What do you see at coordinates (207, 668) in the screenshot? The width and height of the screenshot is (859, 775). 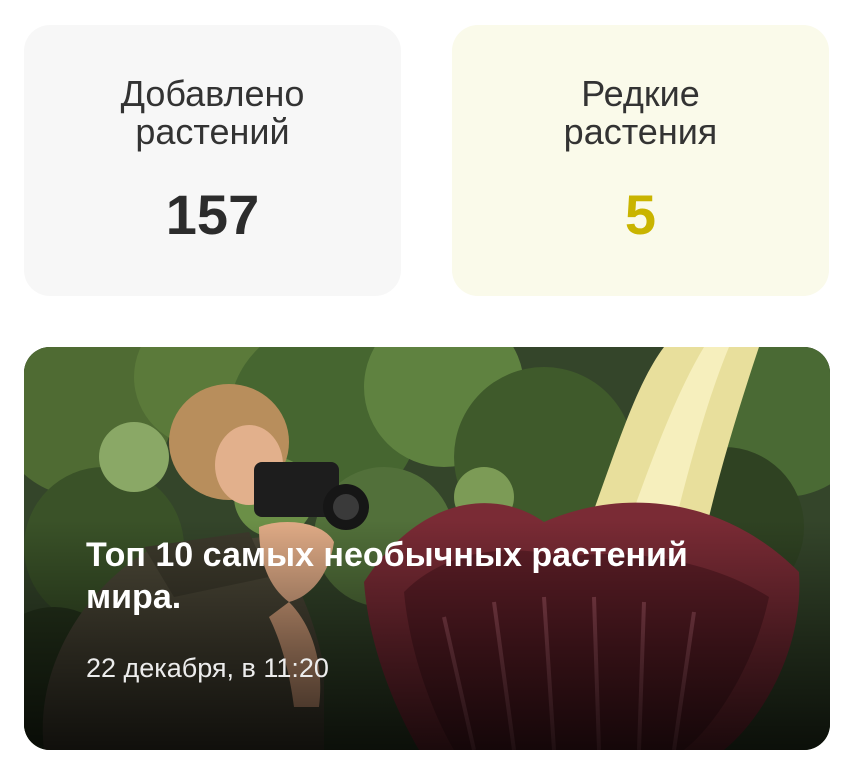 I see `article-date: 22 декабря, в 11:20` at bounding box center [207, 668].